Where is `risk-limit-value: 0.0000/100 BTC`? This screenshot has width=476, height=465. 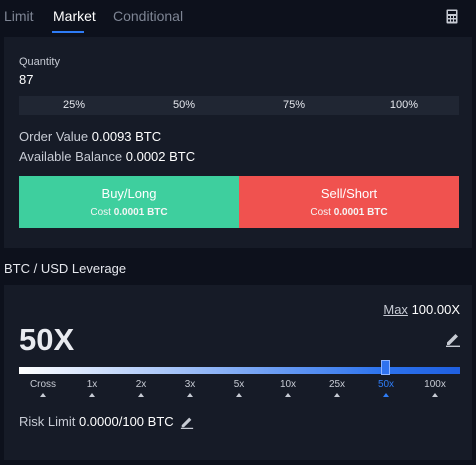
risk-limit-value: 0.0000/100 BTC is located at coordinates (126, 421).